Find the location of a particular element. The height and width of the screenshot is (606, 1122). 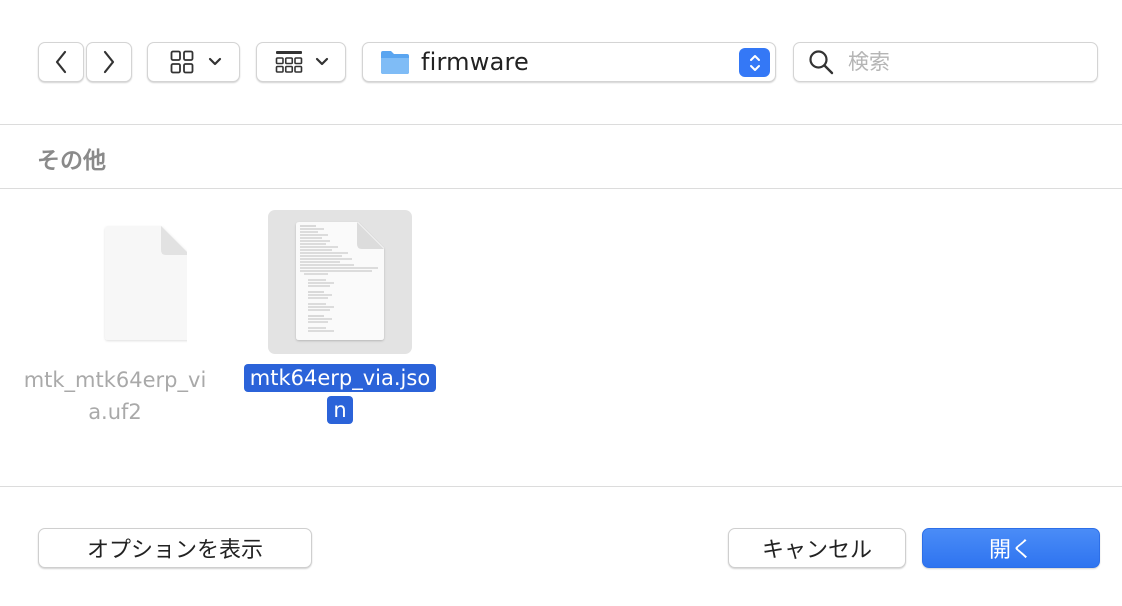

open-button: 開く is located at coordinates (1011, 548).